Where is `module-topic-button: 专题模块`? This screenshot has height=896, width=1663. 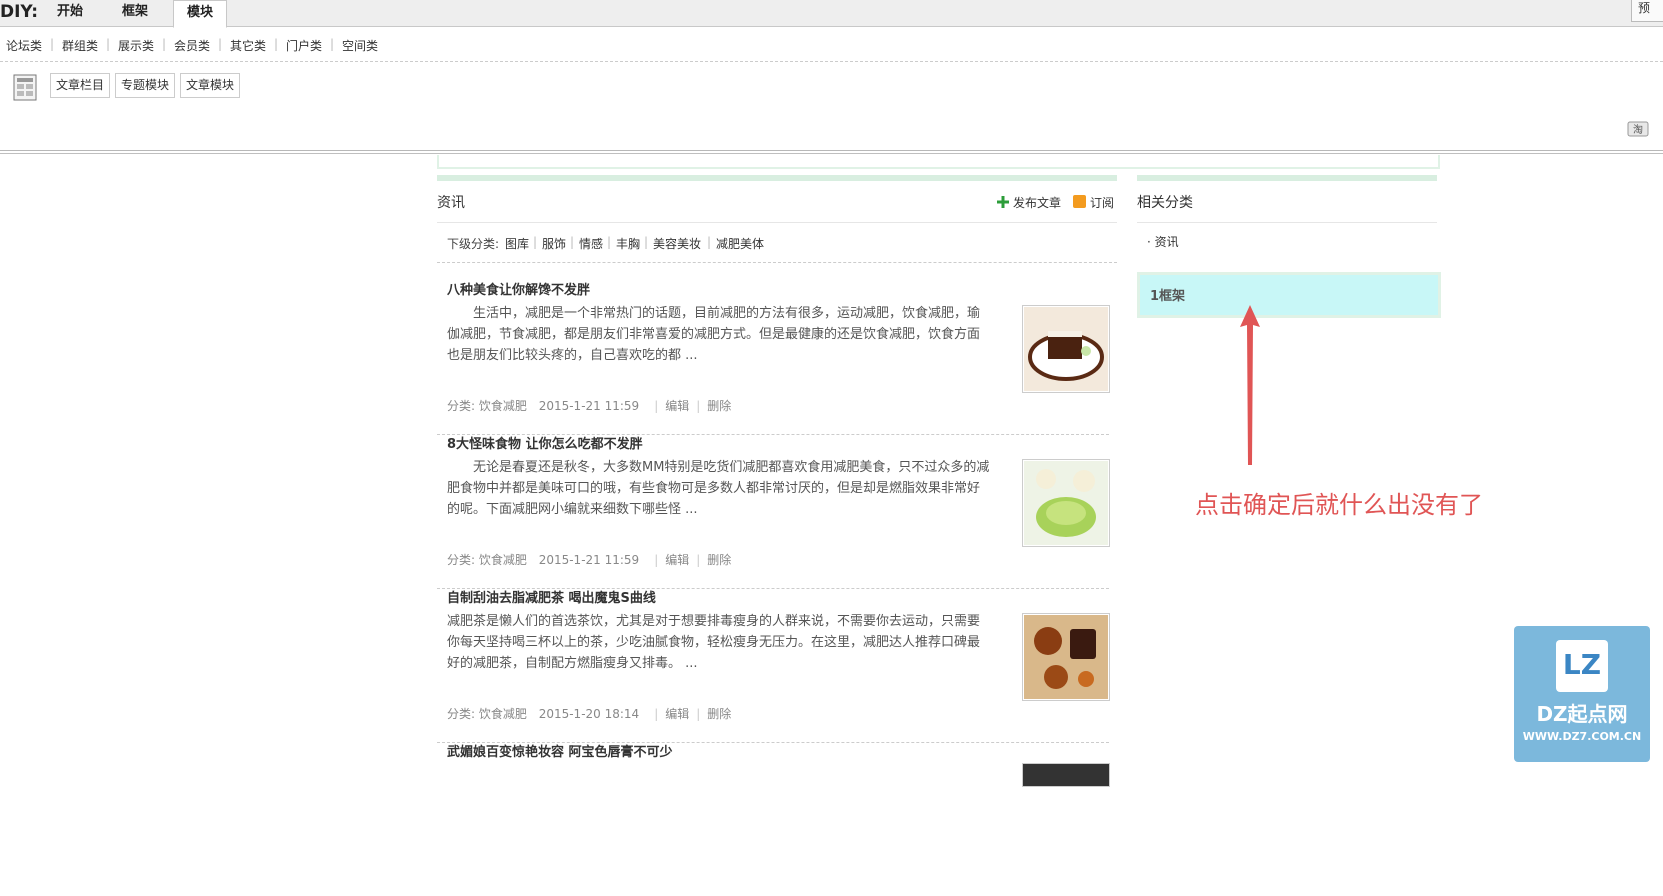
module-topic-button: 专题模块 is located at coordinates (145, 85).